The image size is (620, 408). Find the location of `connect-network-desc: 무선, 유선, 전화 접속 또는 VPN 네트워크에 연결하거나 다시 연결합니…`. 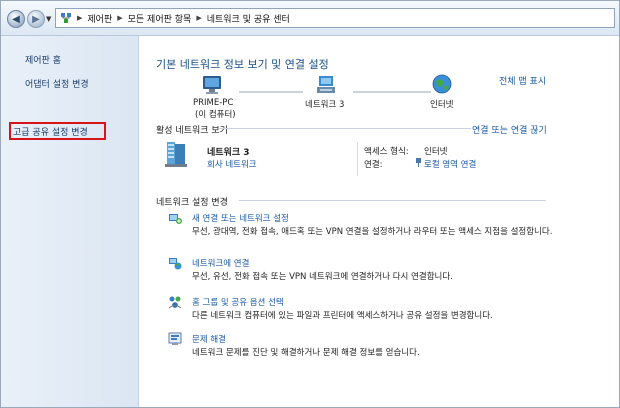

connect-network-desc: 무선, 유선, 전화 접속 또는 VPN 네트워크에 연결하거나 다시 연결합니… is located at coordinates (322, 277).